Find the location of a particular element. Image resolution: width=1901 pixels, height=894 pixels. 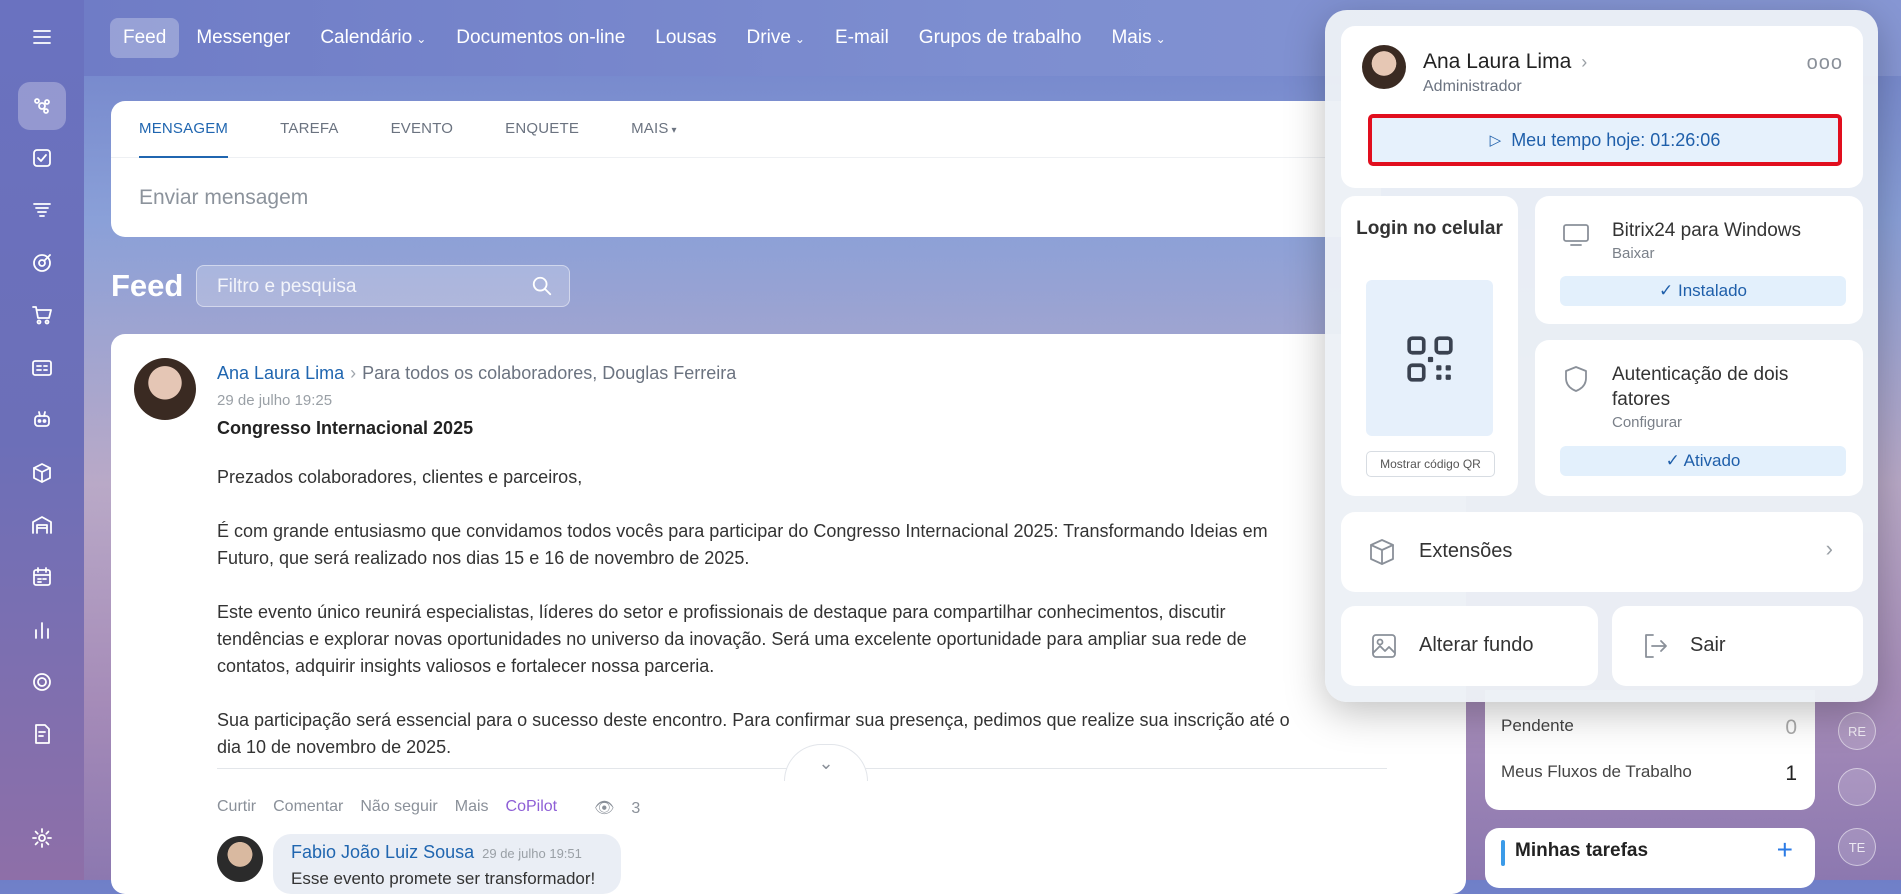

tab-enquete: ENQUETE is located at coordinates (542, 129).